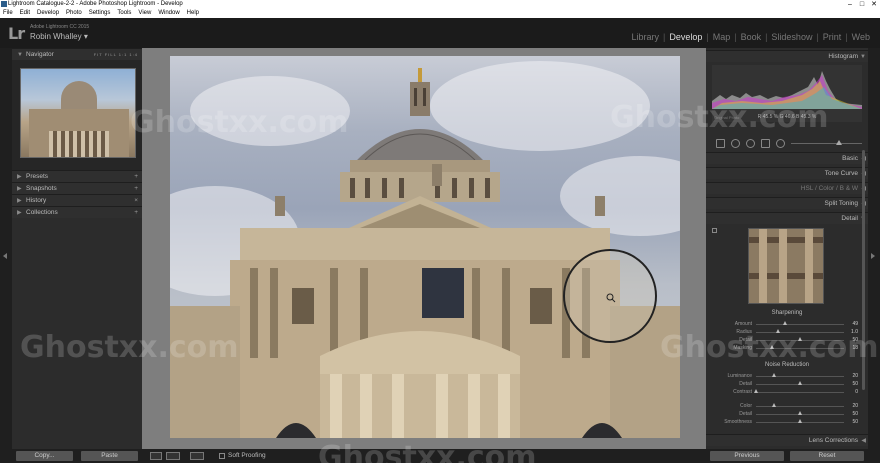  Describe the element at coordinates (714, 230) in the screenshot. I see `detail-target-icon` at that location.